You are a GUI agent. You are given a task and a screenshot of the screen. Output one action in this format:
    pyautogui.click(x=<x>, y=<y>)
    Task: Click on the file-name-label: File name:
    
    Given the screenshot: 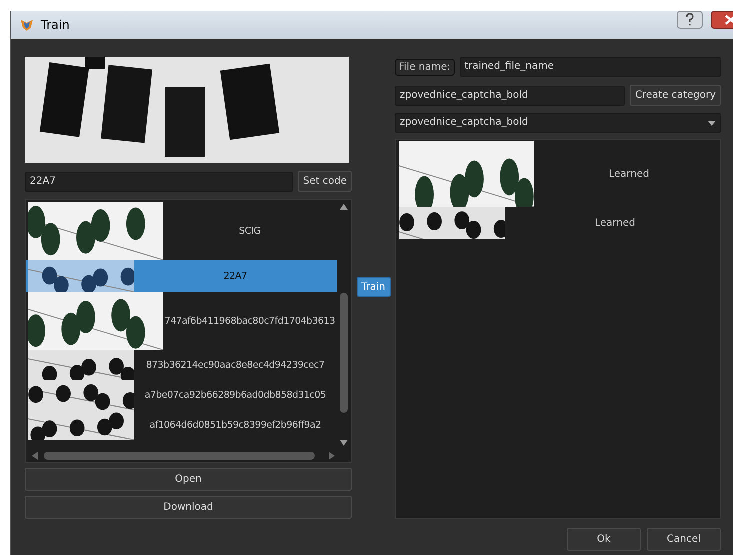 What is the action you would take?
    pyautogui.click(x=425, y=67)
    